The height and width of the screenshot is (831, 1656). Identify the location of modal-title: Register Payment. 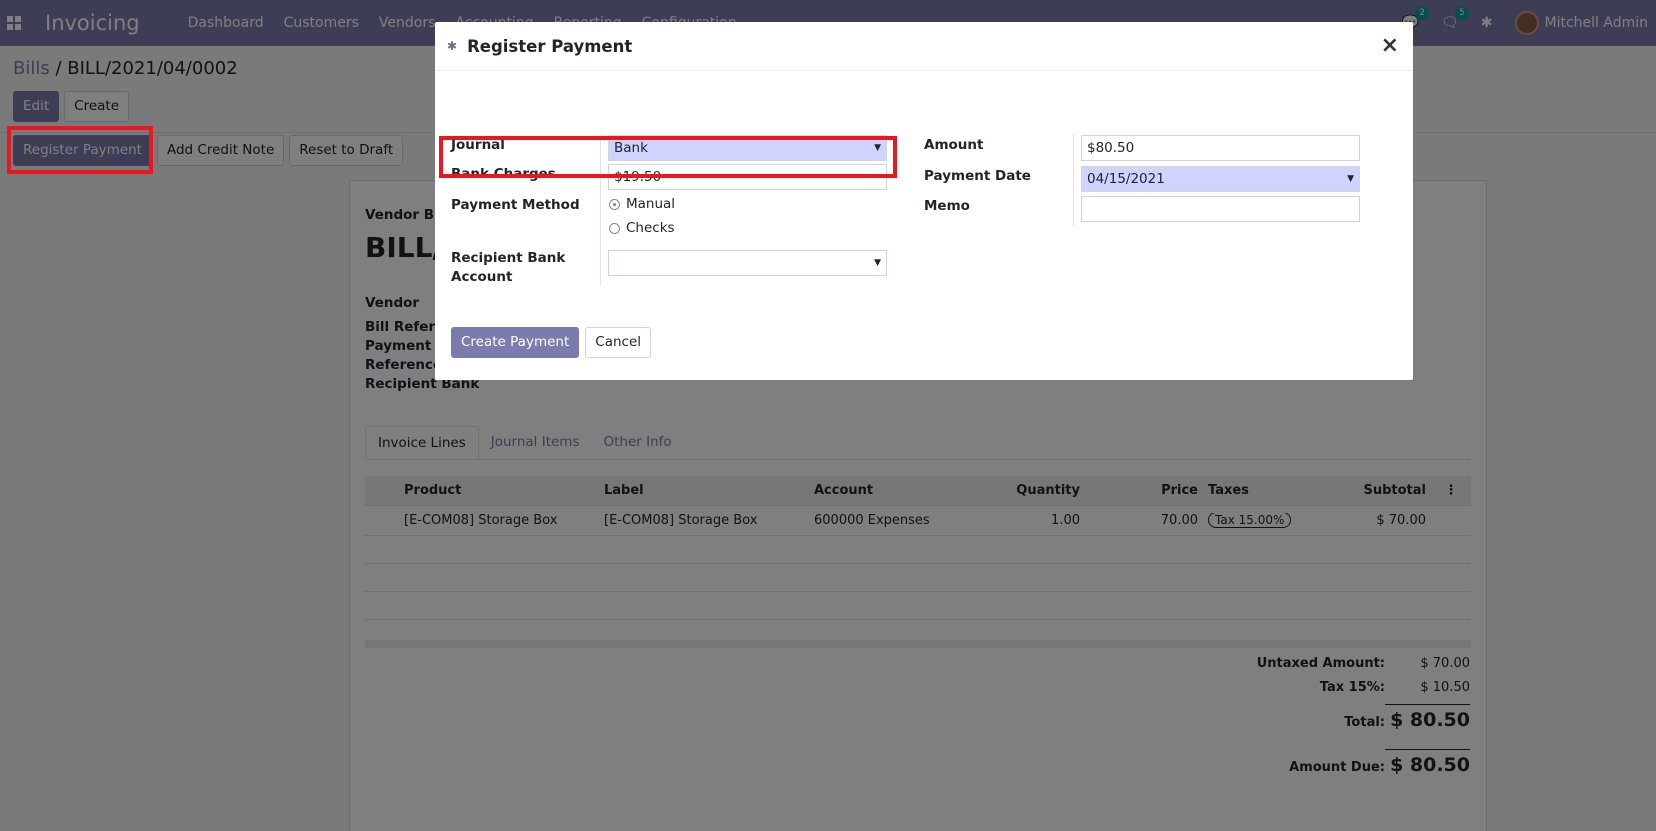
(550, 46).